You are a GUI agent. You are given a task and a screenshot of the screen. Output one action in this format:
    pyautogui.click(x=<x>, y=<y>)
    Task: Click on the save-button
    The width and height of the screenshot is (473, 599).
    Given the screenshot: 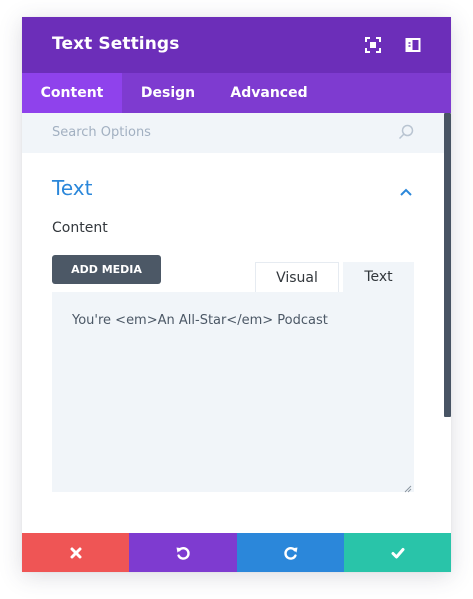 What is the action you would take?
    pyautogui.click(x=397, y=552)
    